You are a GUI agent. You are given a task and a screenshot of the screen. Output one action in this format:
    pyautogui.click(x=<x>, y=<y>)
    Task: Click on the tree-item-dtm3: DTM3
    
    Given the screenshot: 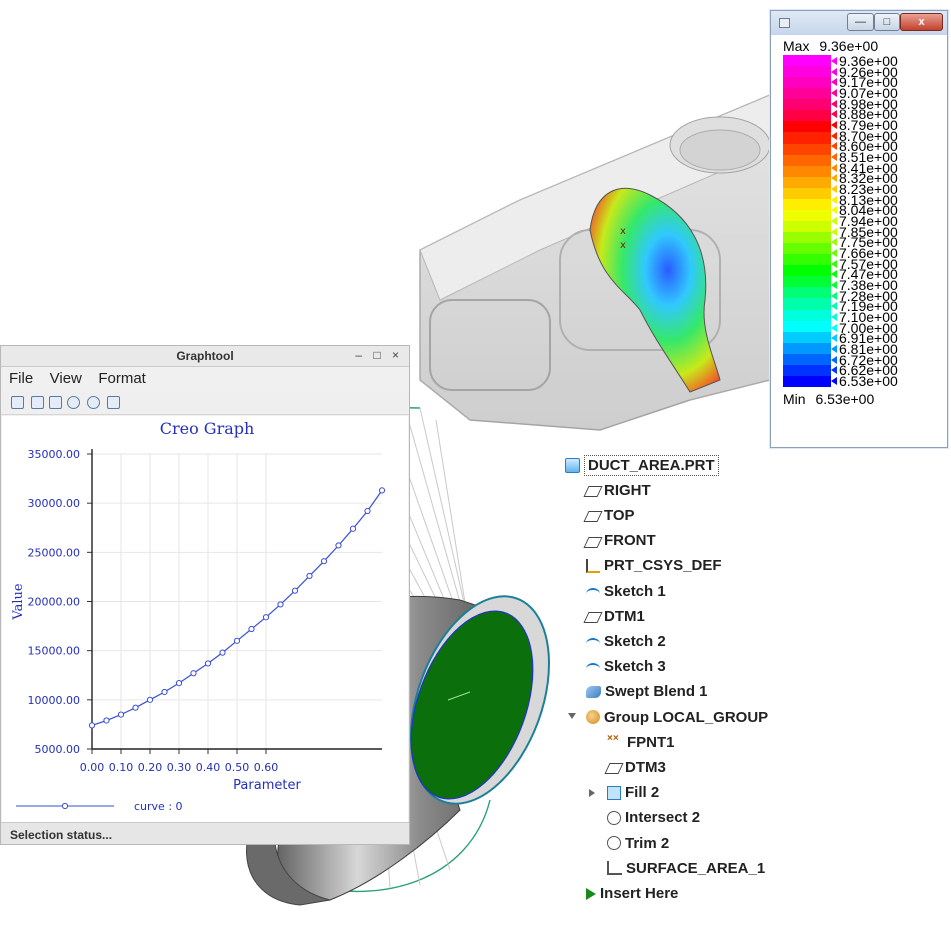 What is the action you would take?
    pyautogui.click(x=635, y=767)
    